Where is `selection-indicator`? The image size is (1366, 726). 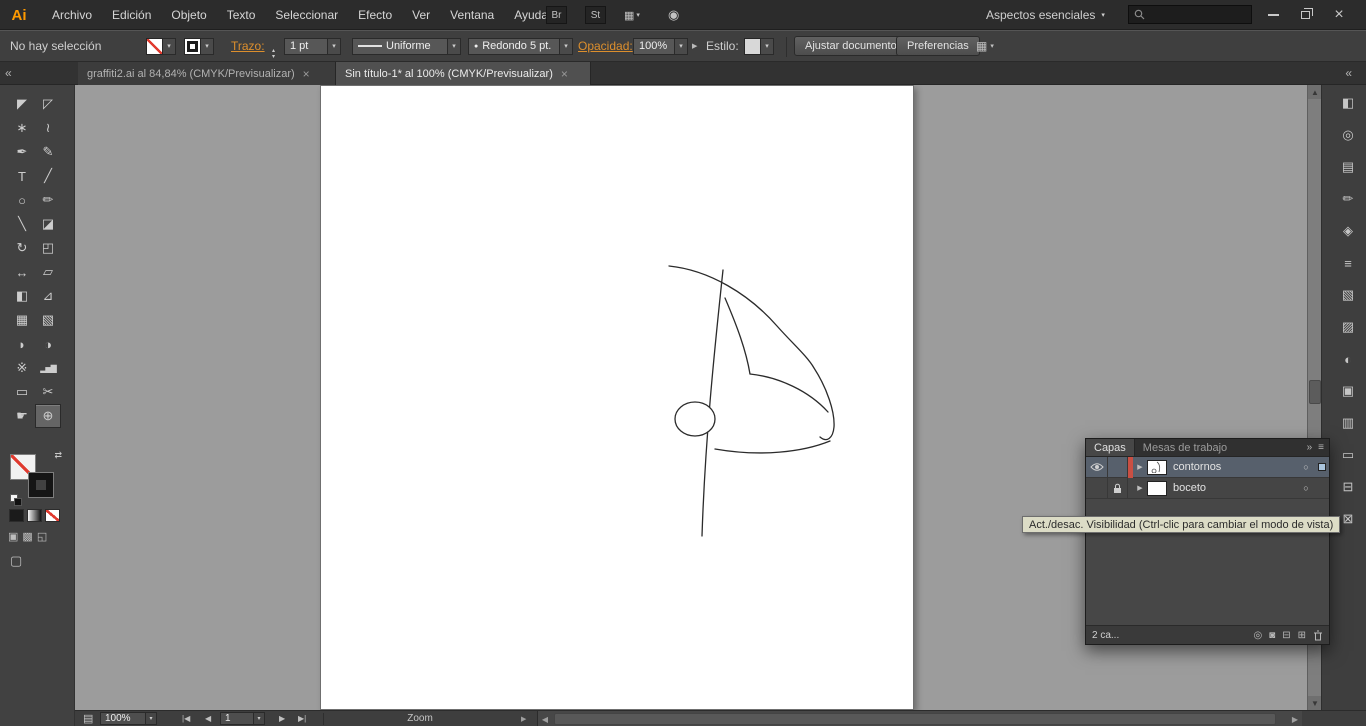
selection-indicator is located at coordinates (1322, 467).